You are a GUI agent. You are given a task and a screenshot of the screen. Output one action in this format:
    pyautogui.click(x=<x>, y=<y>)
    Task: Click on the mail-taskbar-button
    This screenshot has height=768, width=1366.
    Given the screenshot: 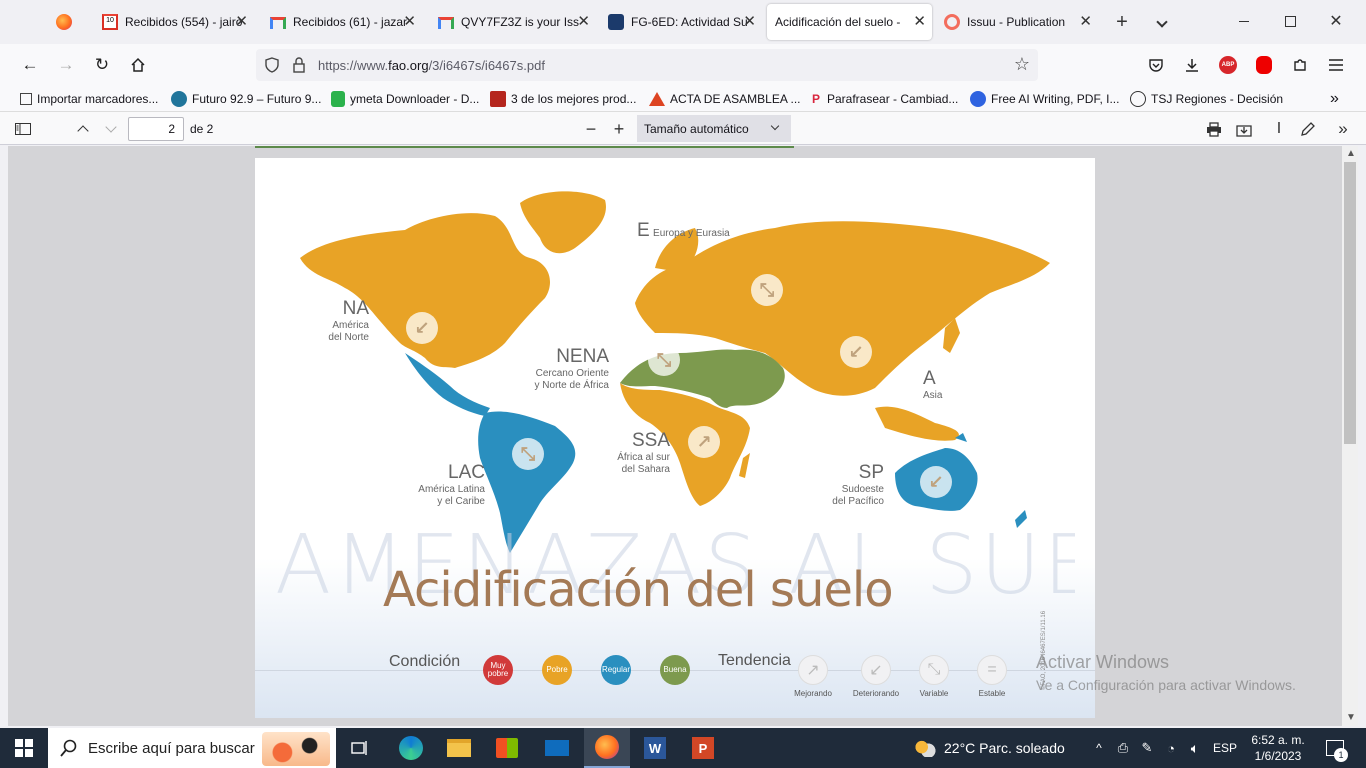 What is the action you would take?
    pyautogui.click(x=557, y=748)
    